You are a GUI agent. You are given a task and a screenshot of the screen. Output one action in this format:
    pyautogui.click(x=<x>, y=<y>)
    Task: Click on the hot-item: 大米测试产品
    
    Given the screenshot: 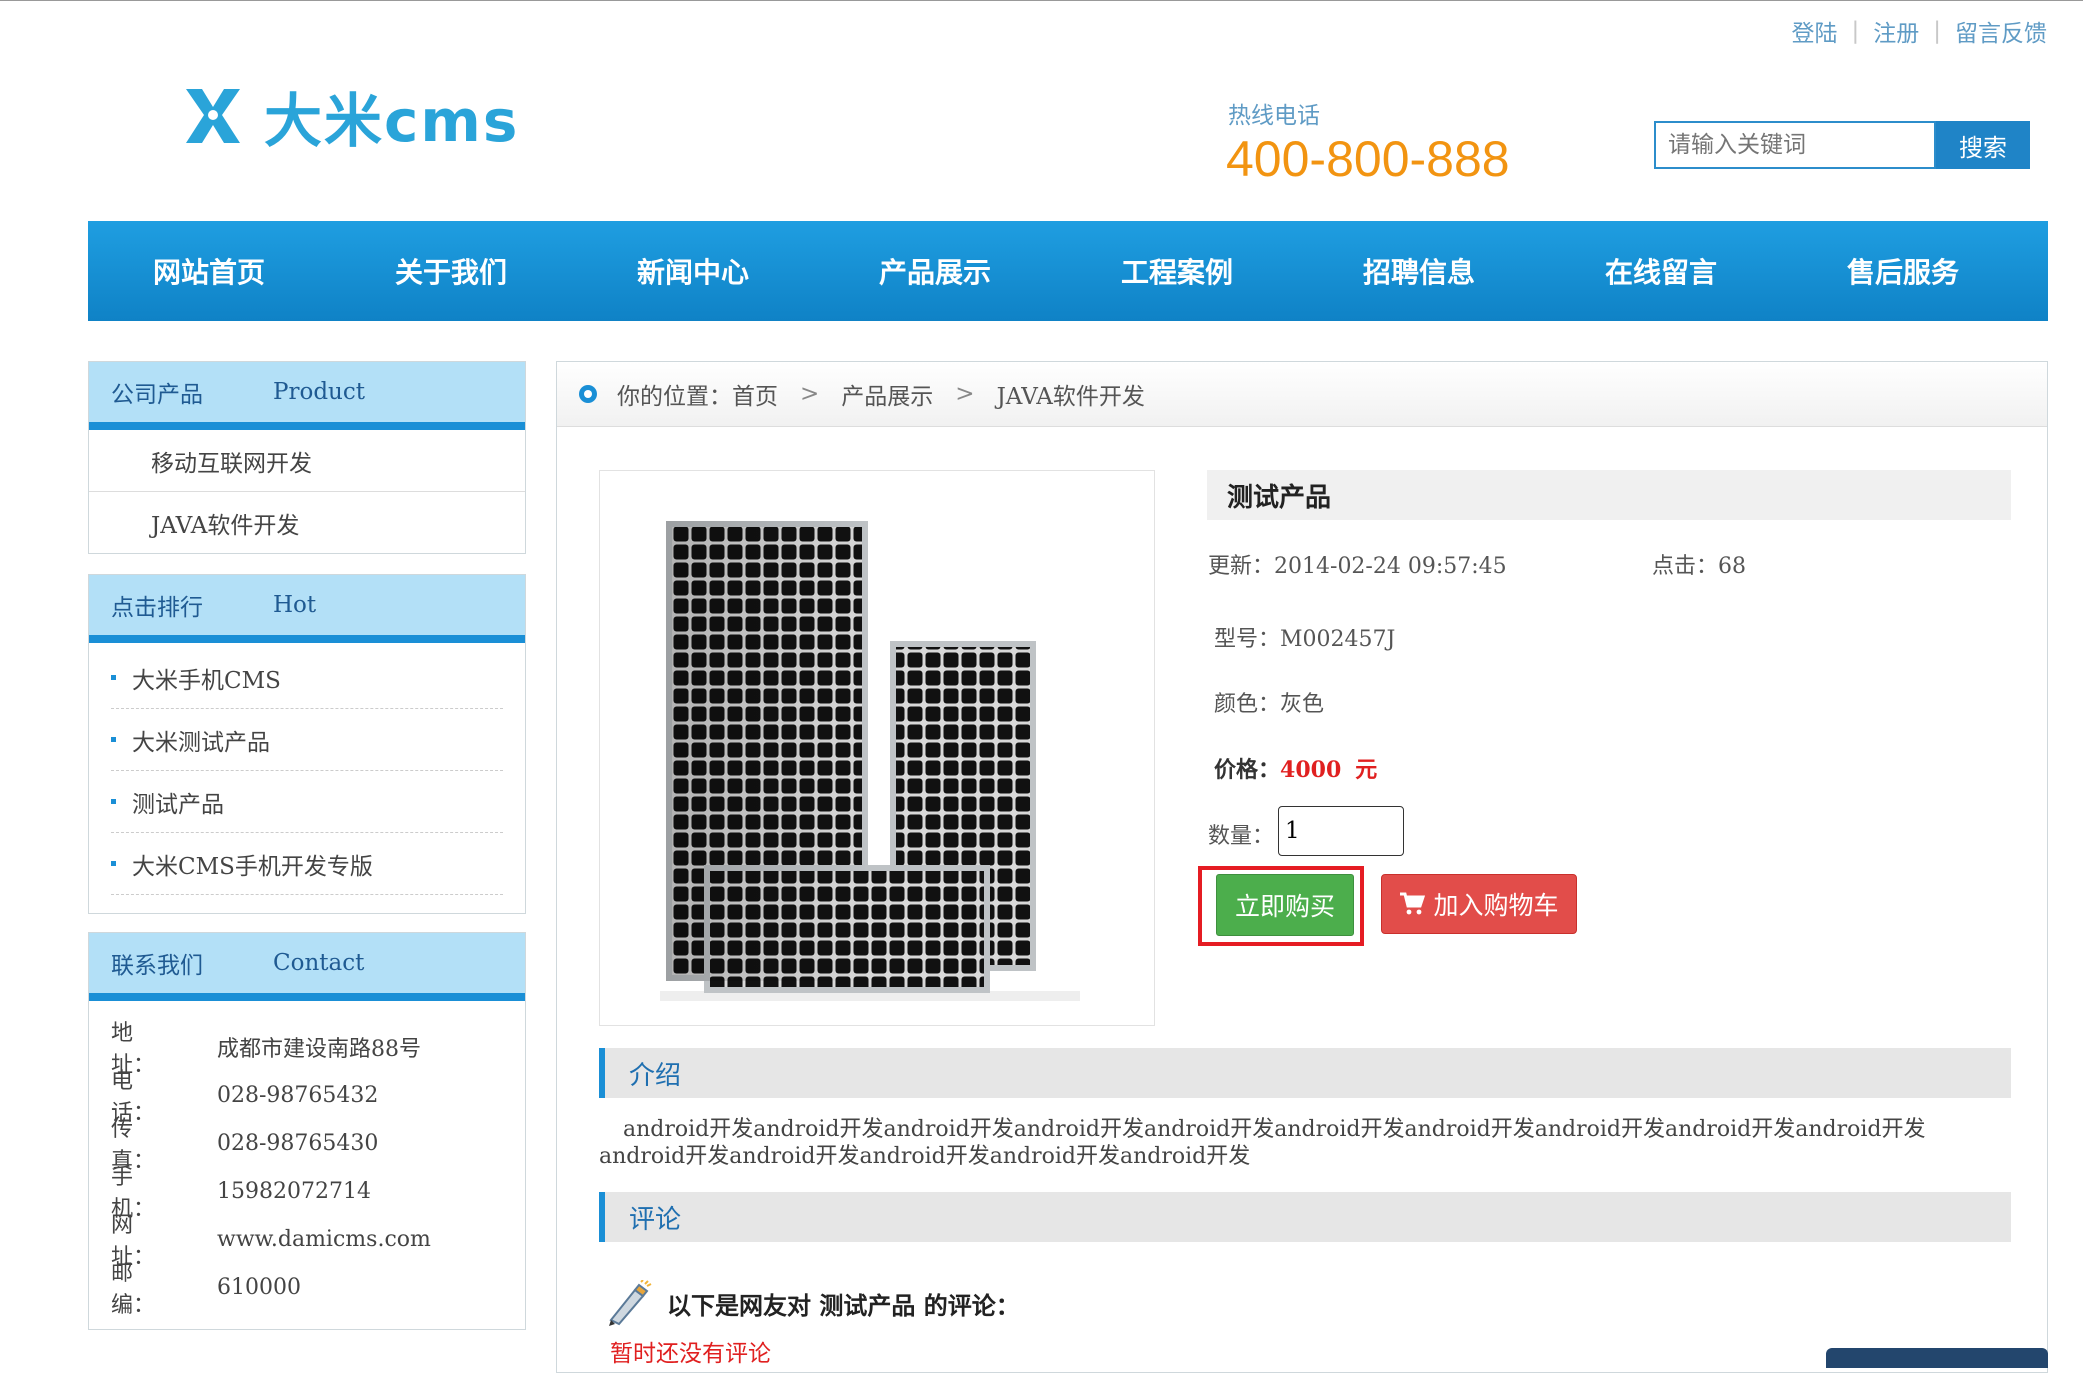 What is the action you would take?
    pyautogui.click(x=307, y=740)
    